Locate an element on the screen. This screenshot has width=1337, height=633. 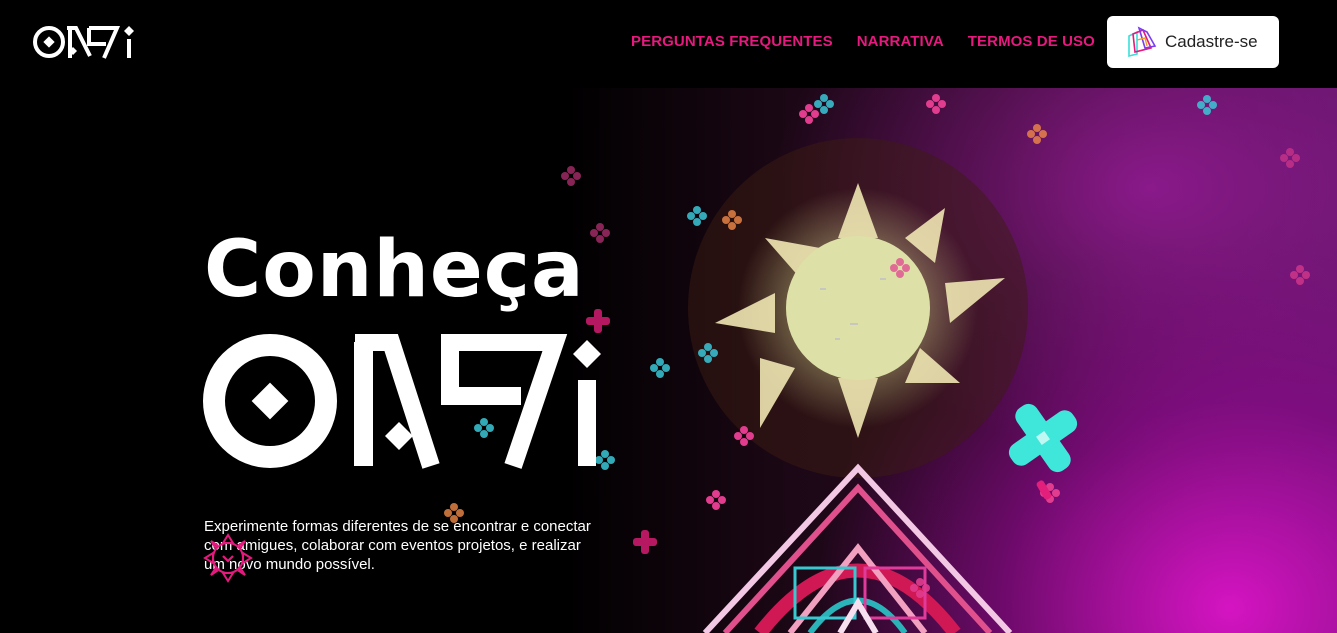
signup-logo-icon is located at coordinates (1142, 42).